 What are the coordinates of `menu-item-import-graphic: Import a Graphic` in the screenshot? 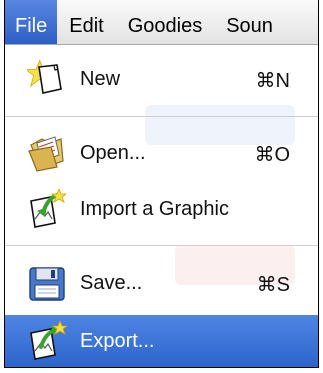 It's located at (161, 209).